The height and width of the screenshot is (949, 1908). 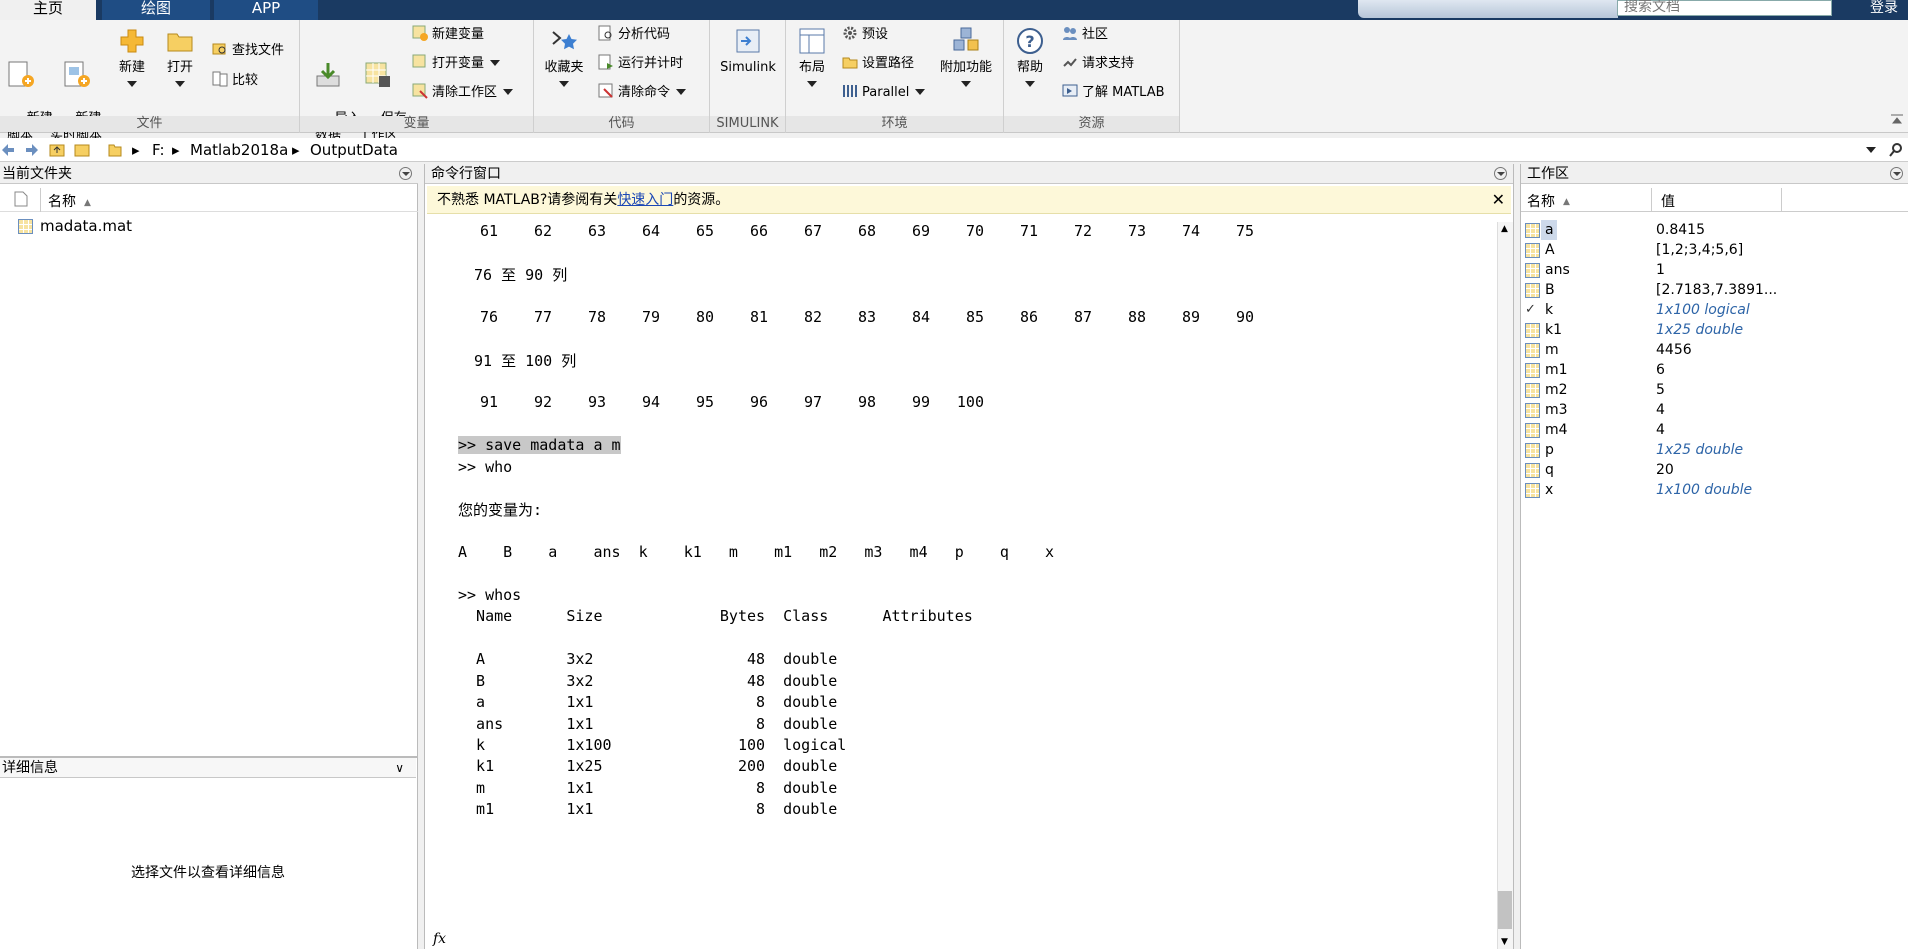 What do you see at coordinates (542, 317) in the screenshot?
I see `output-value: 77` at bounding box center [542, 317].